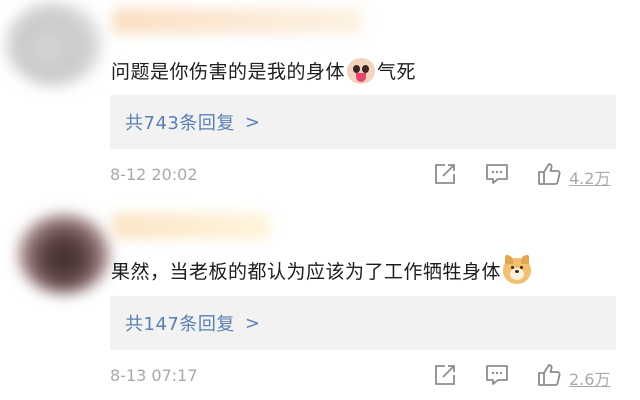 This screenshot has height=400, width=640. I want to click on comment-timestamp: 8-12 20:02, so click(154, 174).